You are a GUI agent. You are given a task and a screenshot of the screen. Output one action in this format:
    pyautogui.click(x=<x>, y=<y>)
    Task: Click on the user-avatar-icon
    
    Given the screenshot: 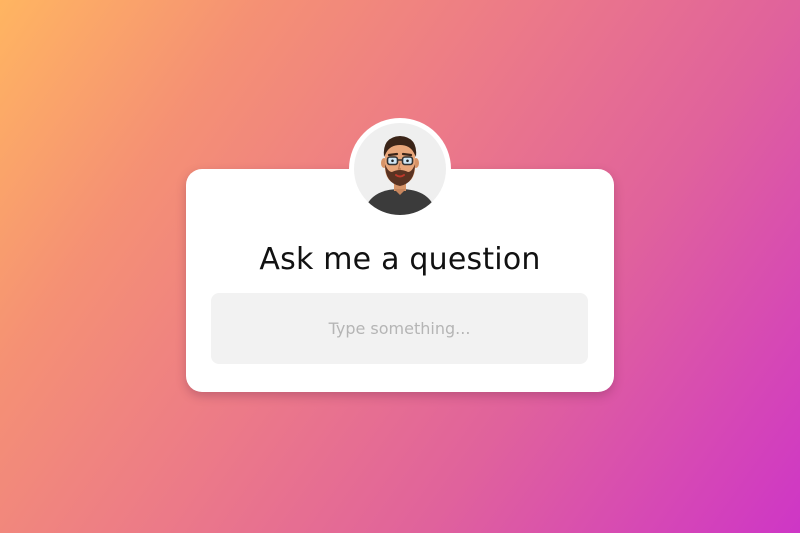 What is the action you would take?
    pyautogui.click(x=400, y=175)
    